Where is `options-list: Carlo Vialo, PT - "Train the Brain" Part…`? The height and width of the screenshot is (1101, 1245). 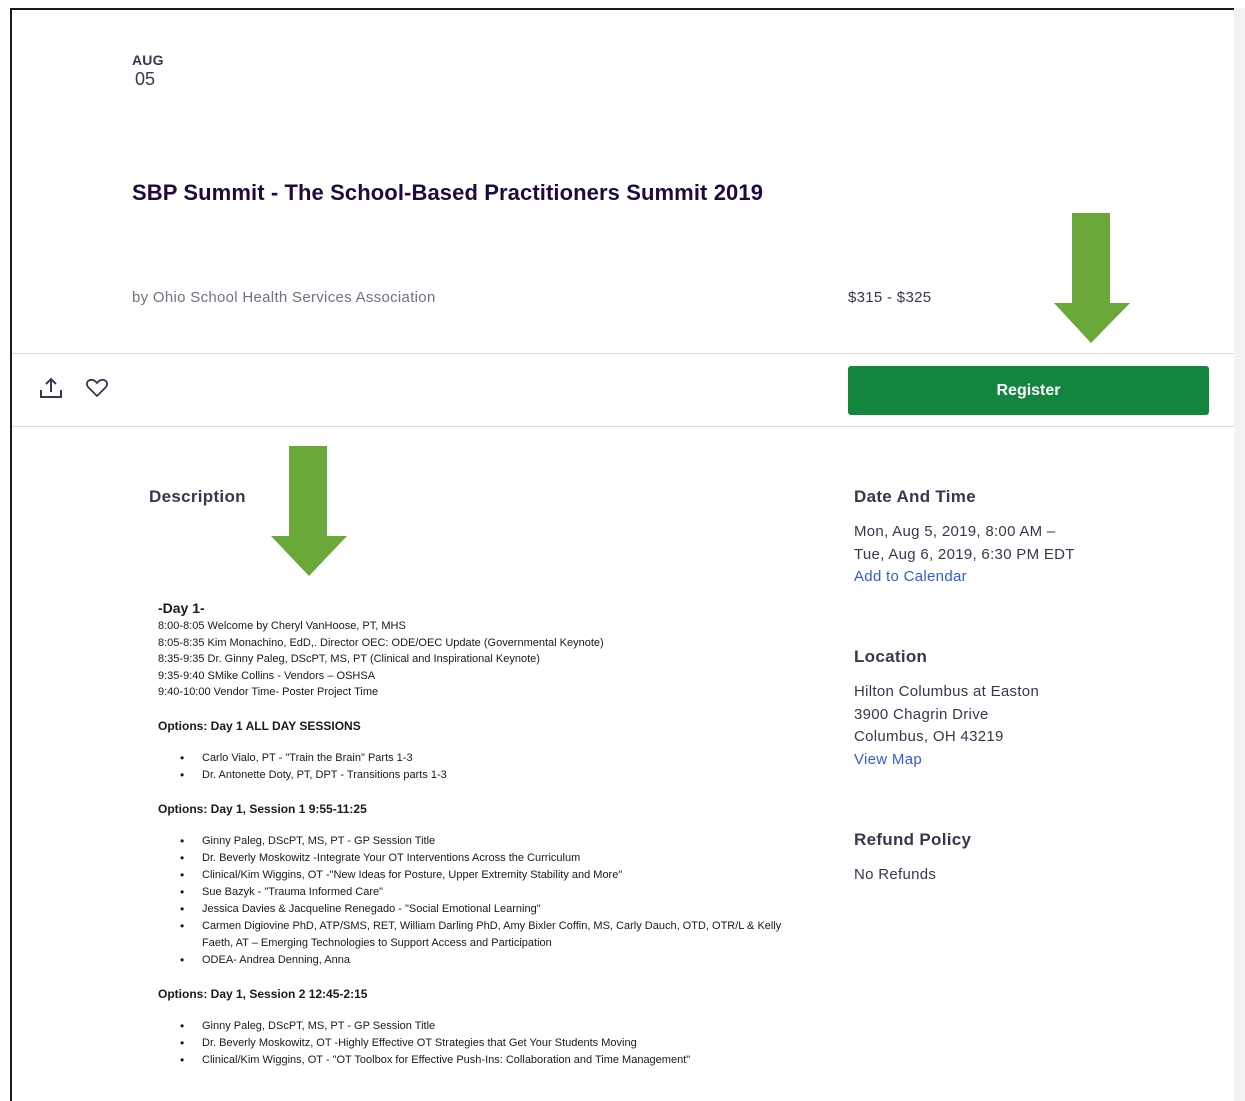 options-list: Carlo Vialo, PT - "Train the Brain" Part… is located at coordinates (478, 767).